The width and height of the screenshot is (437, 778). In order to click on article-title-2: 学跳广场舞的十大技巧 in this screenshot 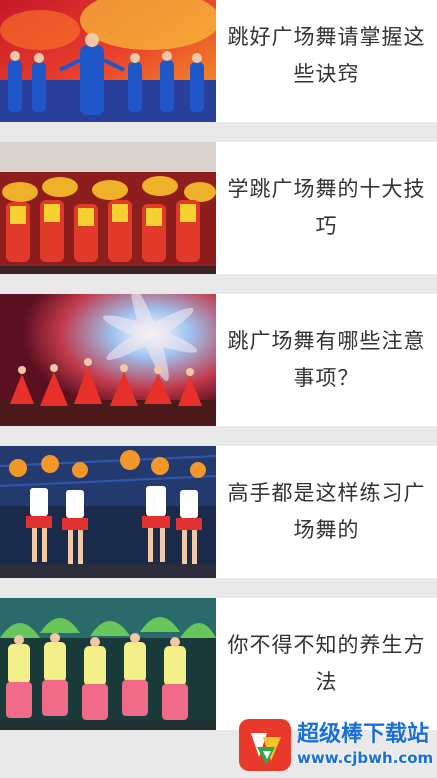, I will do `click(326, 208)`.